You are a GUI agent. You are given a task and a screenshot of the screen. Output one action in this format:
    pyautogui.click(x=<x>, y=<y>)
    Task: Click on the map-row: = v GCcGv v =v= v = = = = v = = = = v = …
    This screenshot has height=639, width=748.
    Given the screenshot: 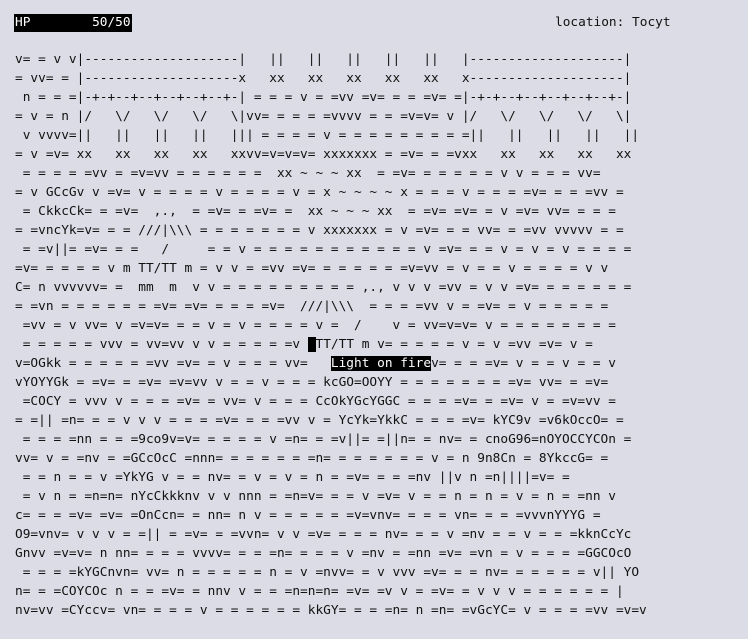 What is the action you would take?
    pyautogui.click(x=319, y=192)
    